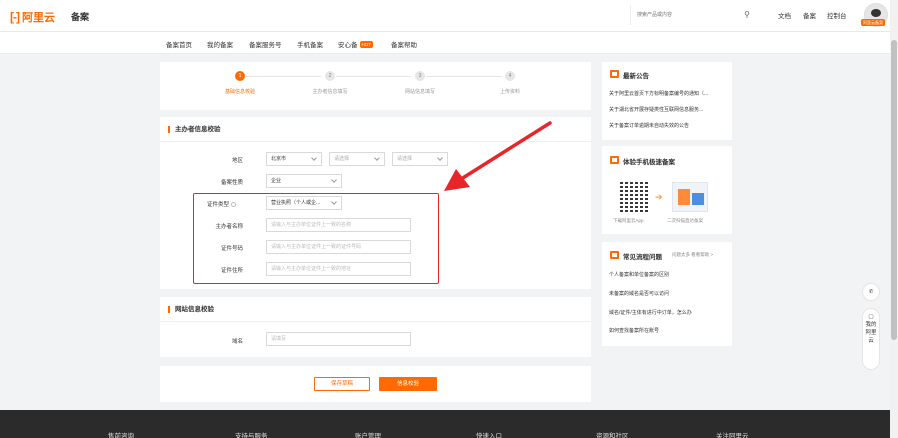  I want to click on hot-badge: HOT, so click(366, 44).